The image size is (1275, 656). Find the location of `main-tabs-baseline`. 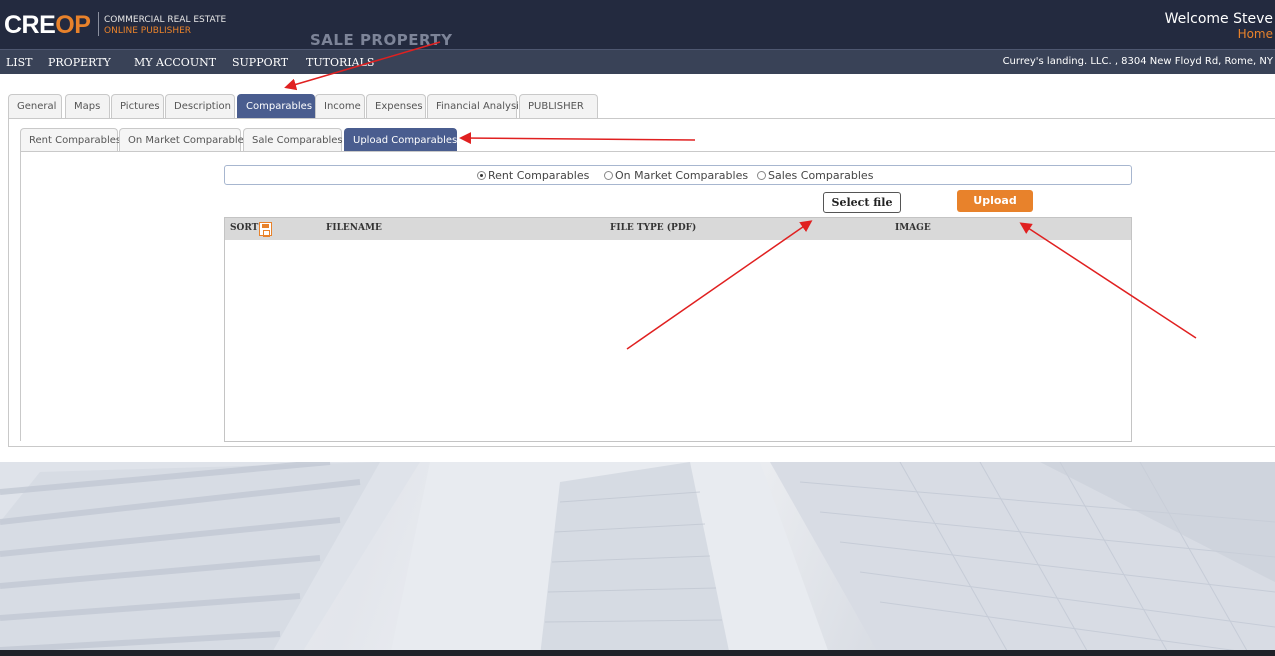

main-tabs-baseline is located at coordinates (641, 118).